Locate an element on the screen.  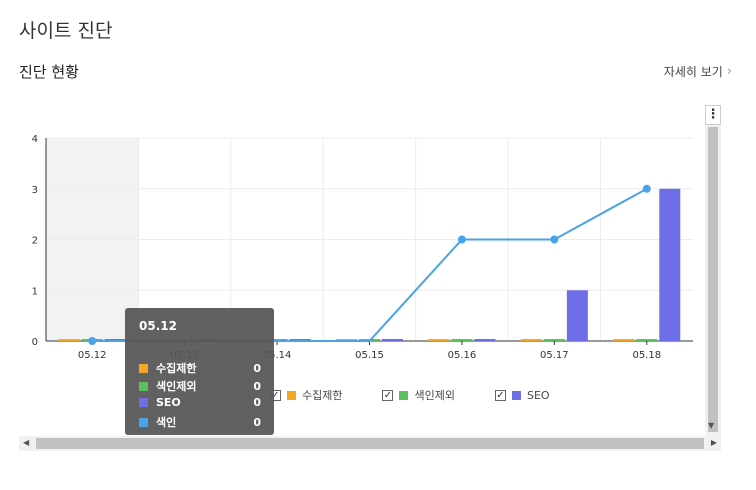
legend-checkbox-saekin-je: ✓ is located at coordinates (388, 395).